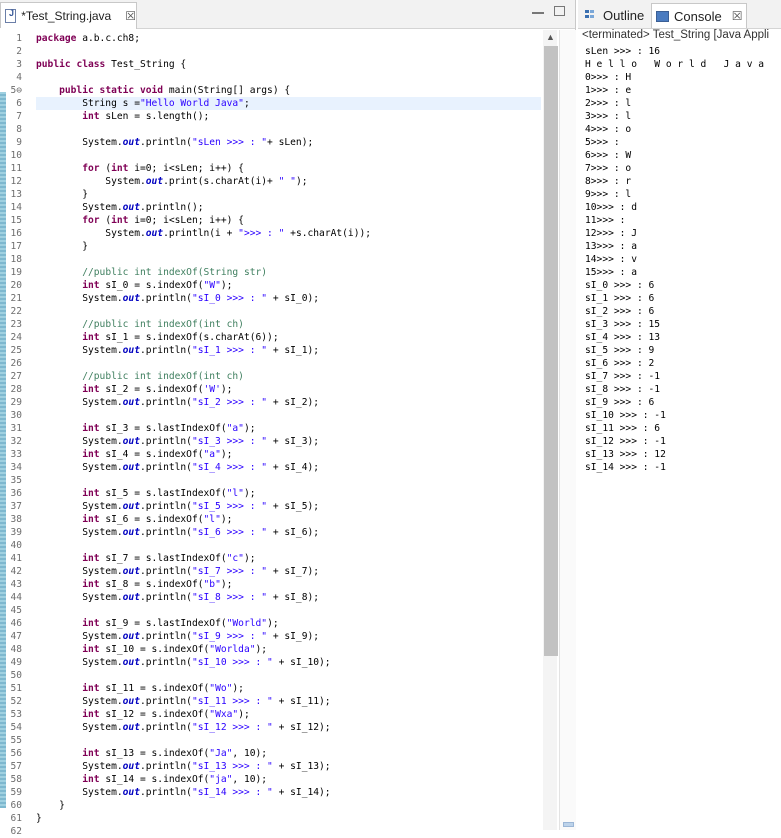 Image resolution: width=781 pixels, height=838 pixels. What do you see at coordinates (623, 337) in the screenshot?
I see `console-line: sI_4 >>> : 13` at bounding box center [623, 337].